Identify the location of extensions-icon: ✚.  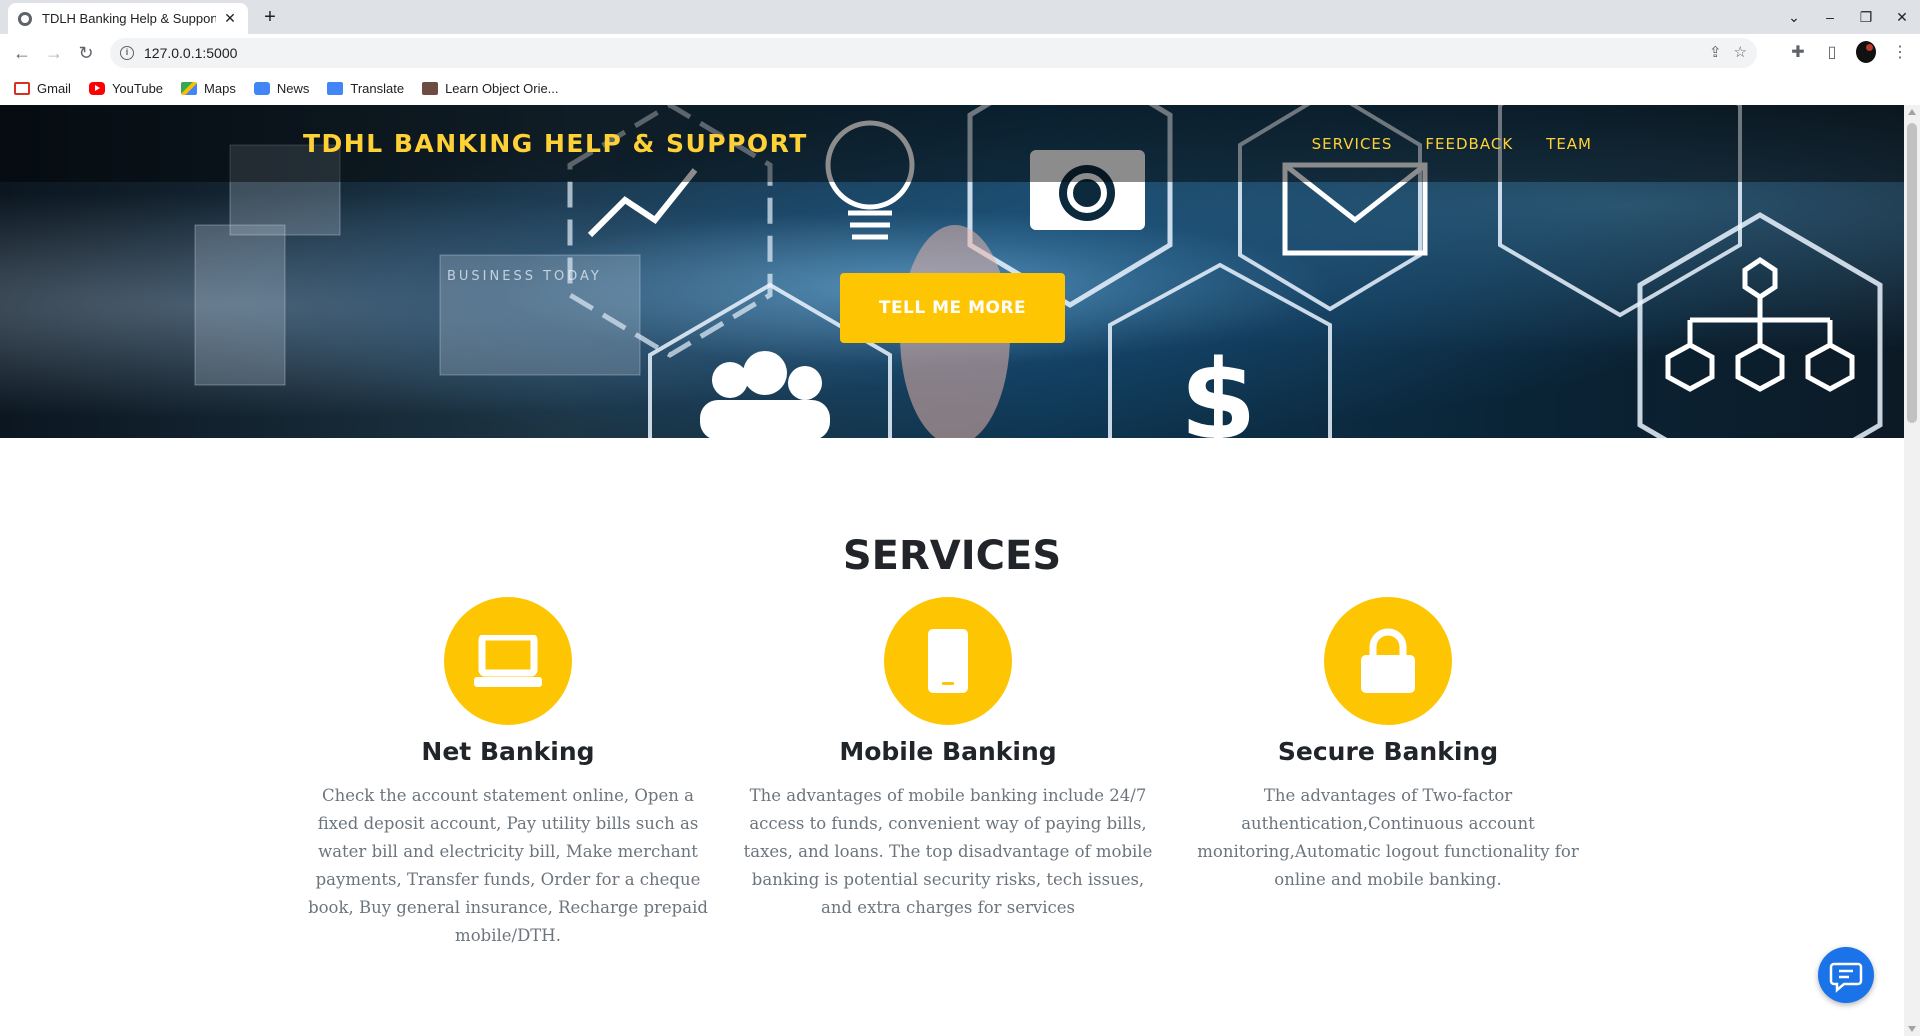
(1798, 52).